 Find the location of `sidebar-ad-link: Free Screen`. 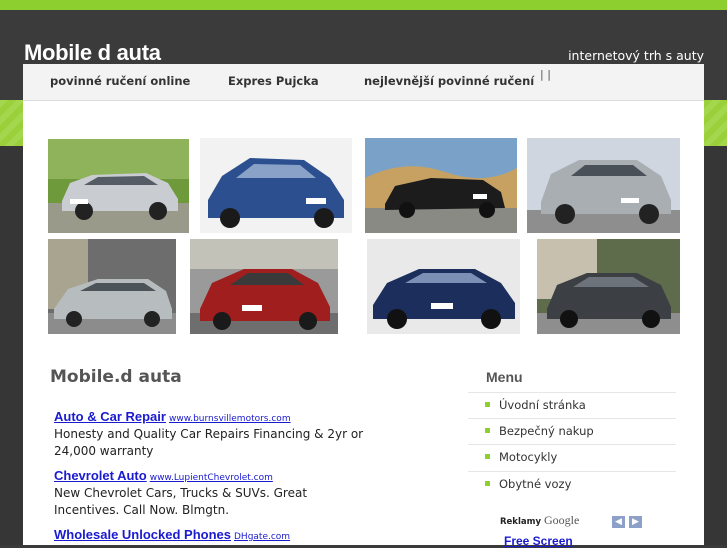

sidebar-ad-link: Free Screen is located at coordinates (538, 541).